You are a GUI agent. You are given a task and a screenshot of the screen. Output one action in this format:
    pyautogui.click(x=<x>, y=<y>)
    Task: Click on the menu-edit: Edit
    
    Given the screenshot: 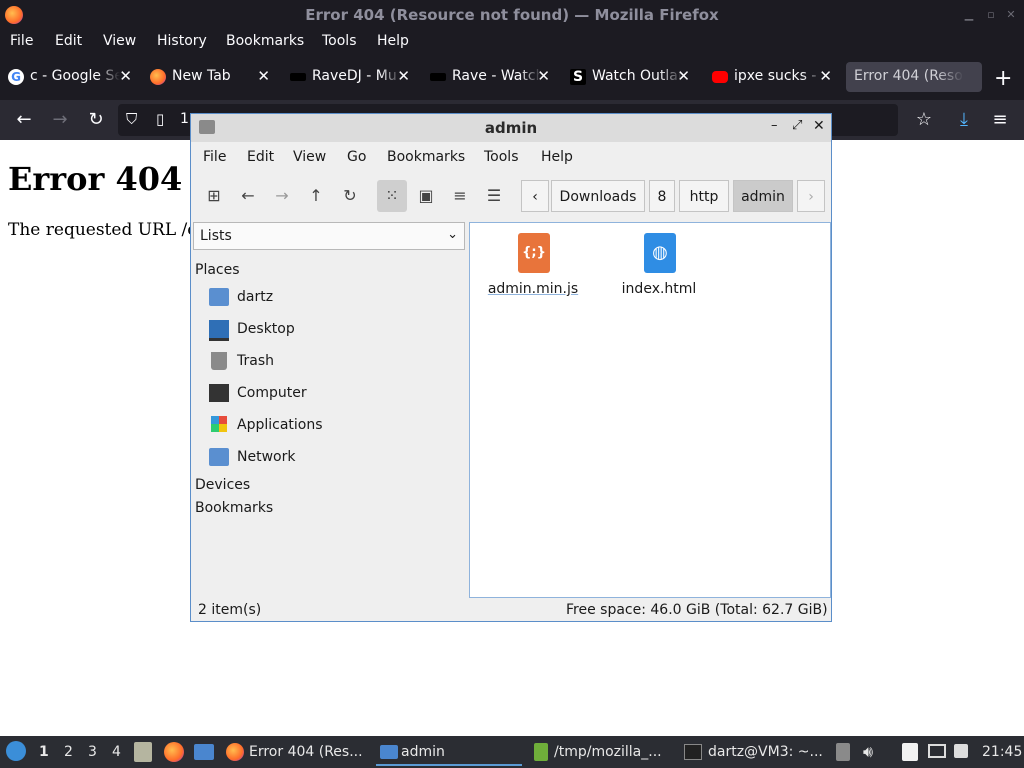 What is the action you would take?
    pyautogui.click(x=68, y=41)
    